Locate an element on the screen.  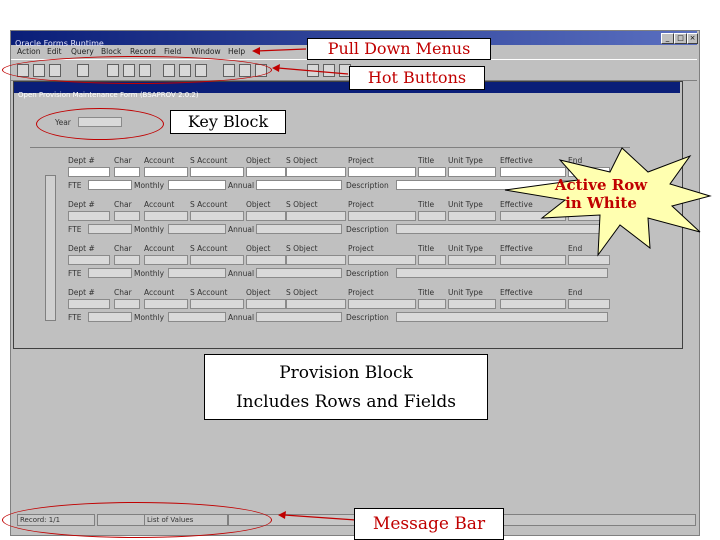
menu-edit: Edit is located at coordinates (54, 52).